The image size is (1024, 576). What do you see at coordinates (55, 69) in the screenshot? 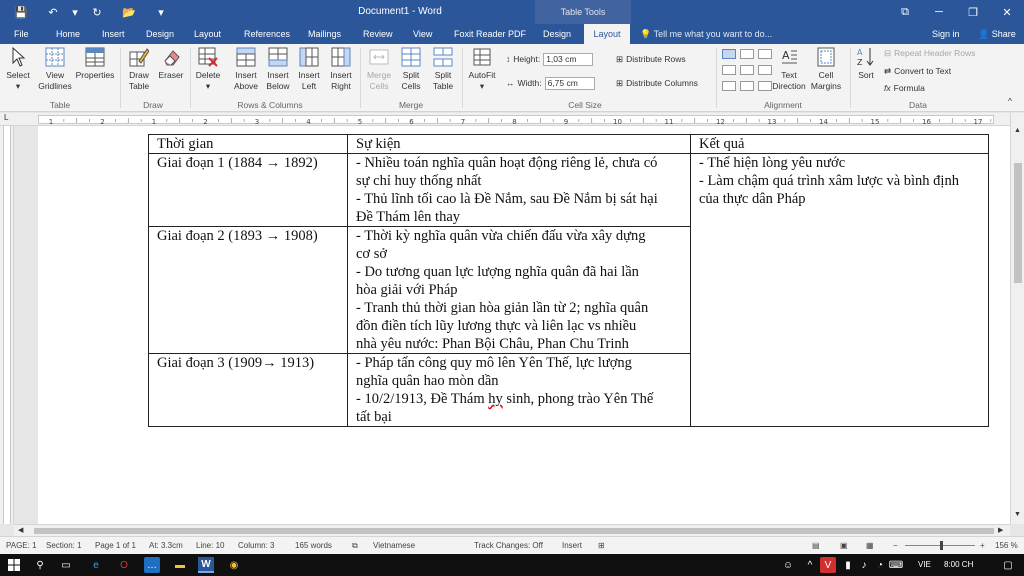
I see `view-gridlines-button: View Gridlines` at bounding box center [55, 69].